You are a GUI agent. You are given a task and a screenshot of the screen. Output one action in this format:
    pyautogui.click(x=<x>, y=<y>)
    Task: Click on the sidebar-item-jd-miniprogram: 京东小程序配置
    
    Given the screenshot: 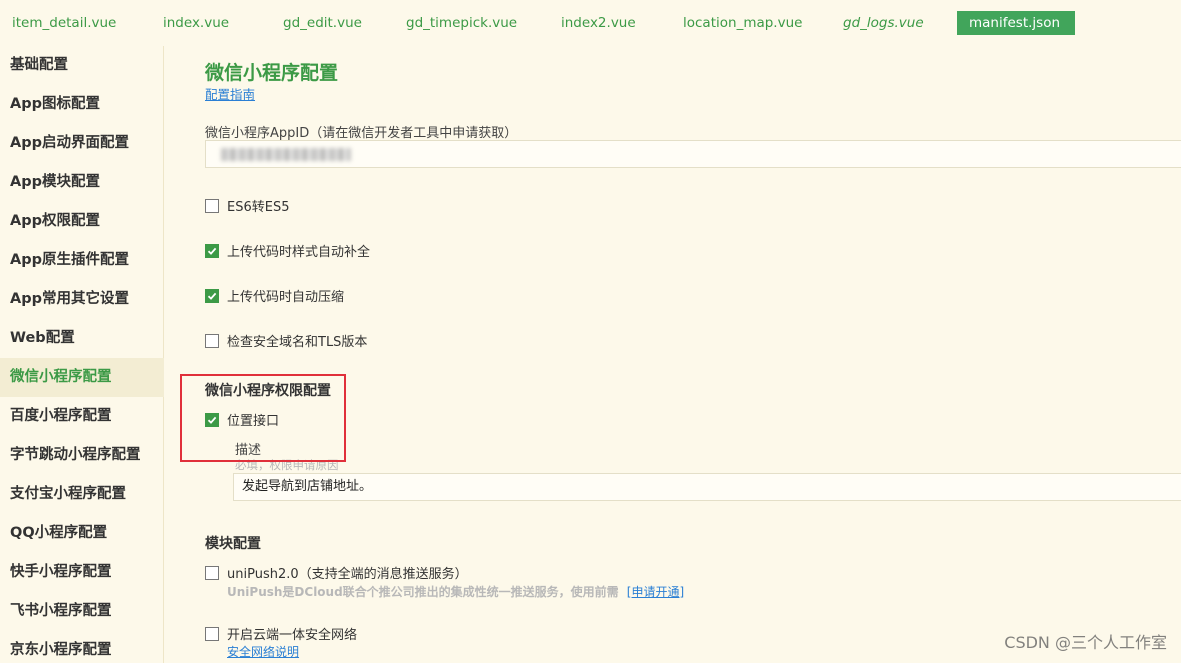 What is the action you would take?
    pyautogui.click(x=82, y=647)
    